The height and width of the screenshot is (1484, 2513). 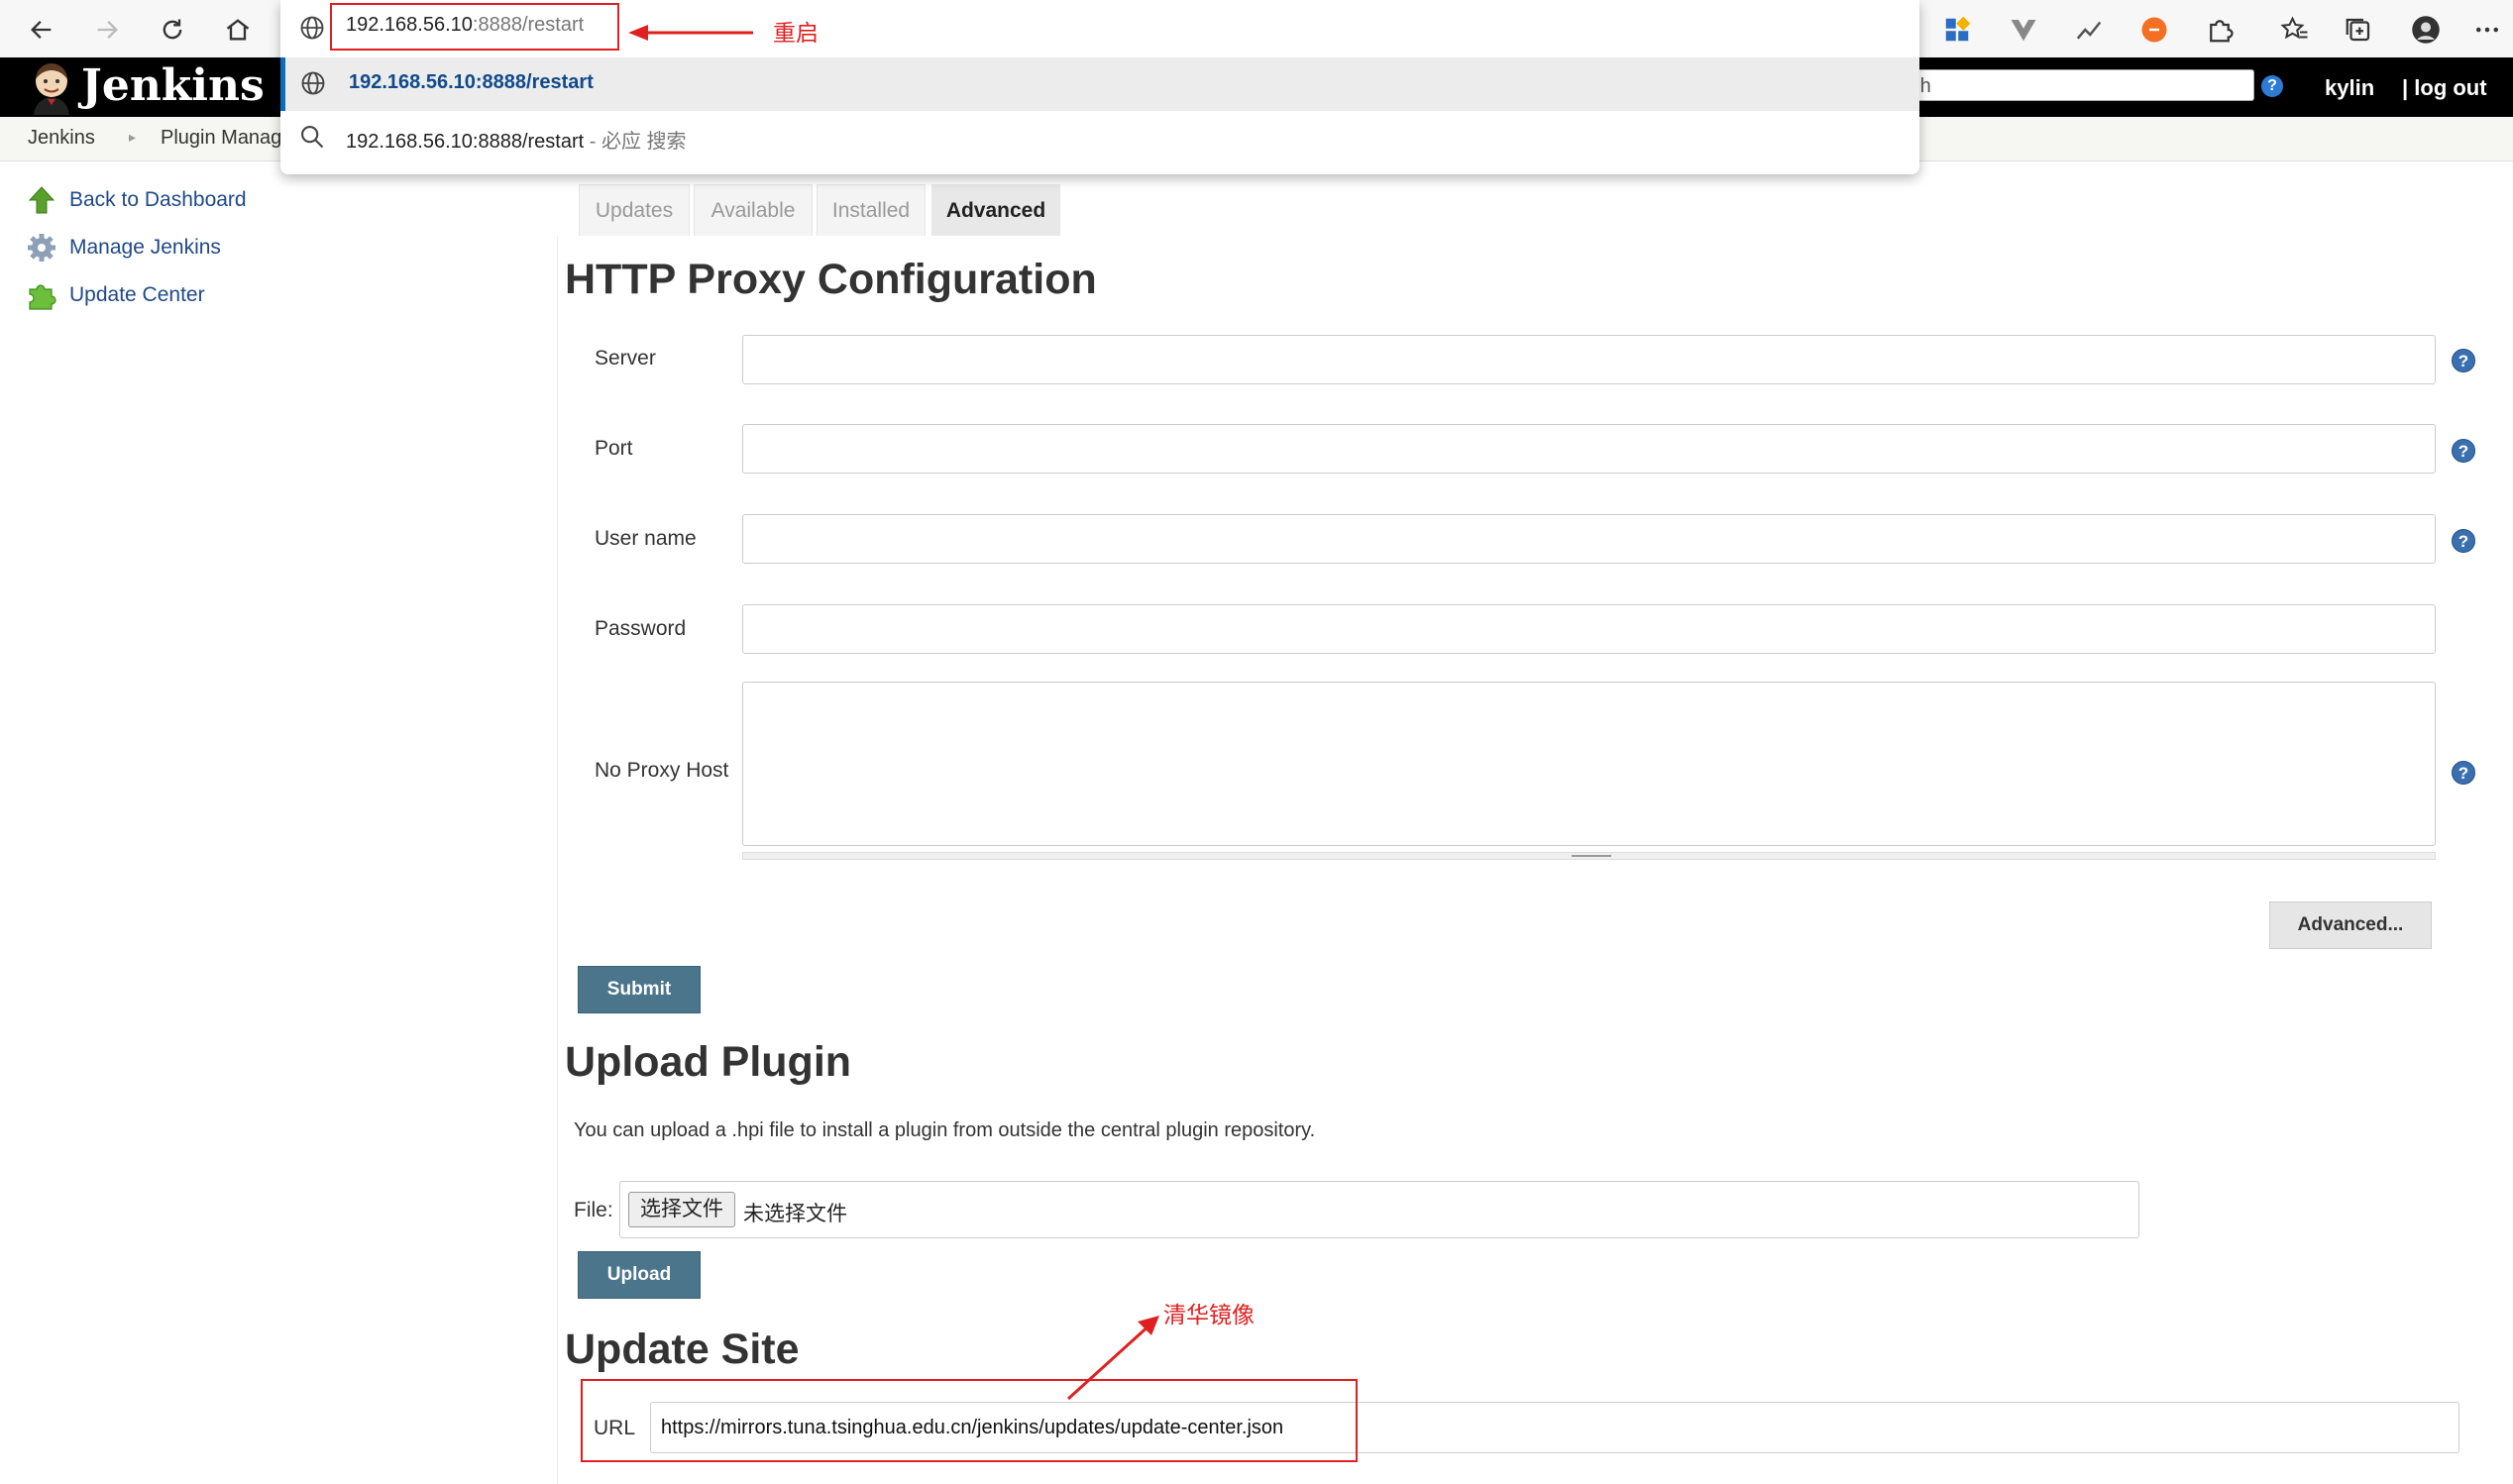 I want to click on gear-icon, so click(x=41, y=248).